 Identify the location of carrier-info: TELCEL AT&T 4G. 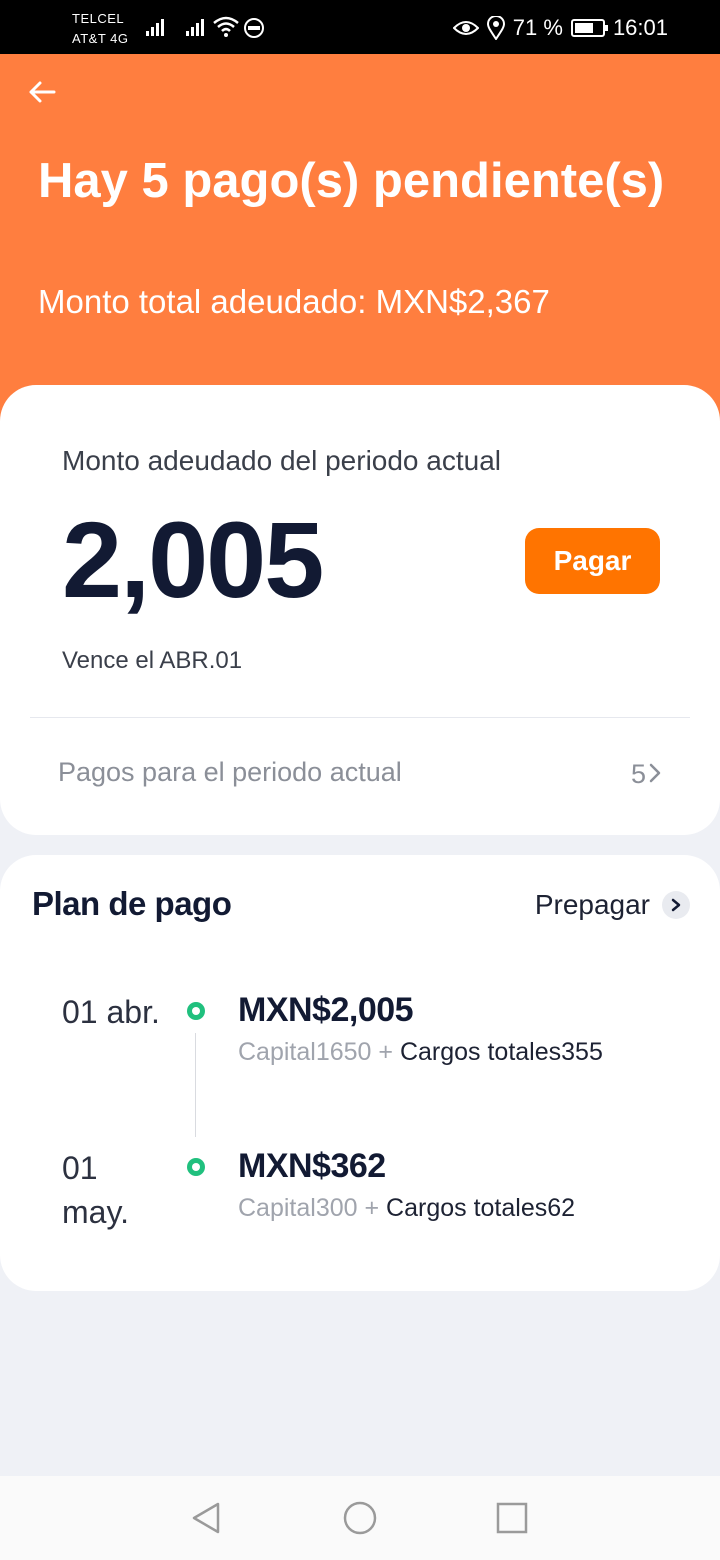
(100, 29).